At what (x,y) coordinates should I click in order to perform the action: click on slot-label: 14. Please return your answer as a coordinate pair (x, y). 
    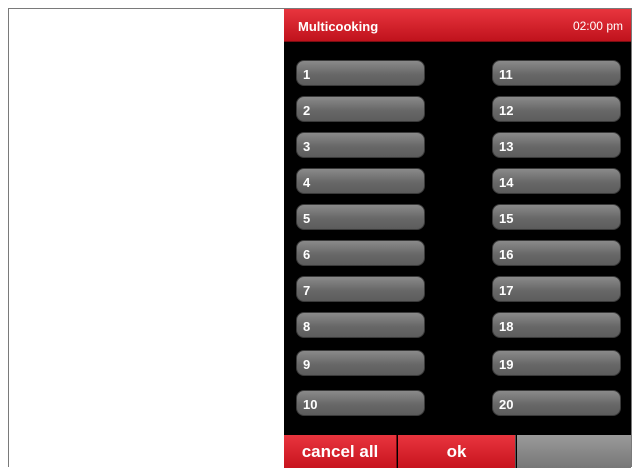
    Looking at the image, I should click on (506, 182).